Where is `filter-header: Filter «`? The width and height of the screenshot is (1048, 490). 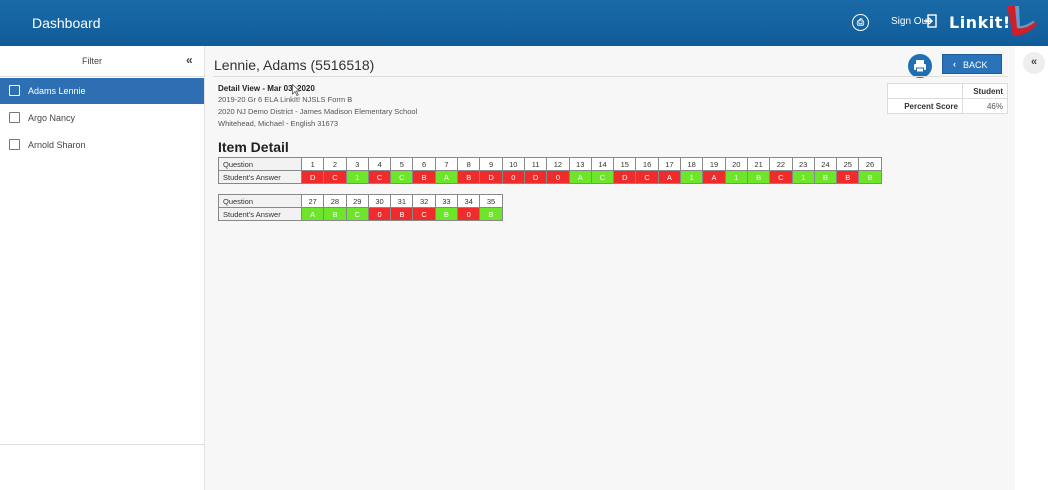 filter-header: Filter « is located at coordinates (102, 61).